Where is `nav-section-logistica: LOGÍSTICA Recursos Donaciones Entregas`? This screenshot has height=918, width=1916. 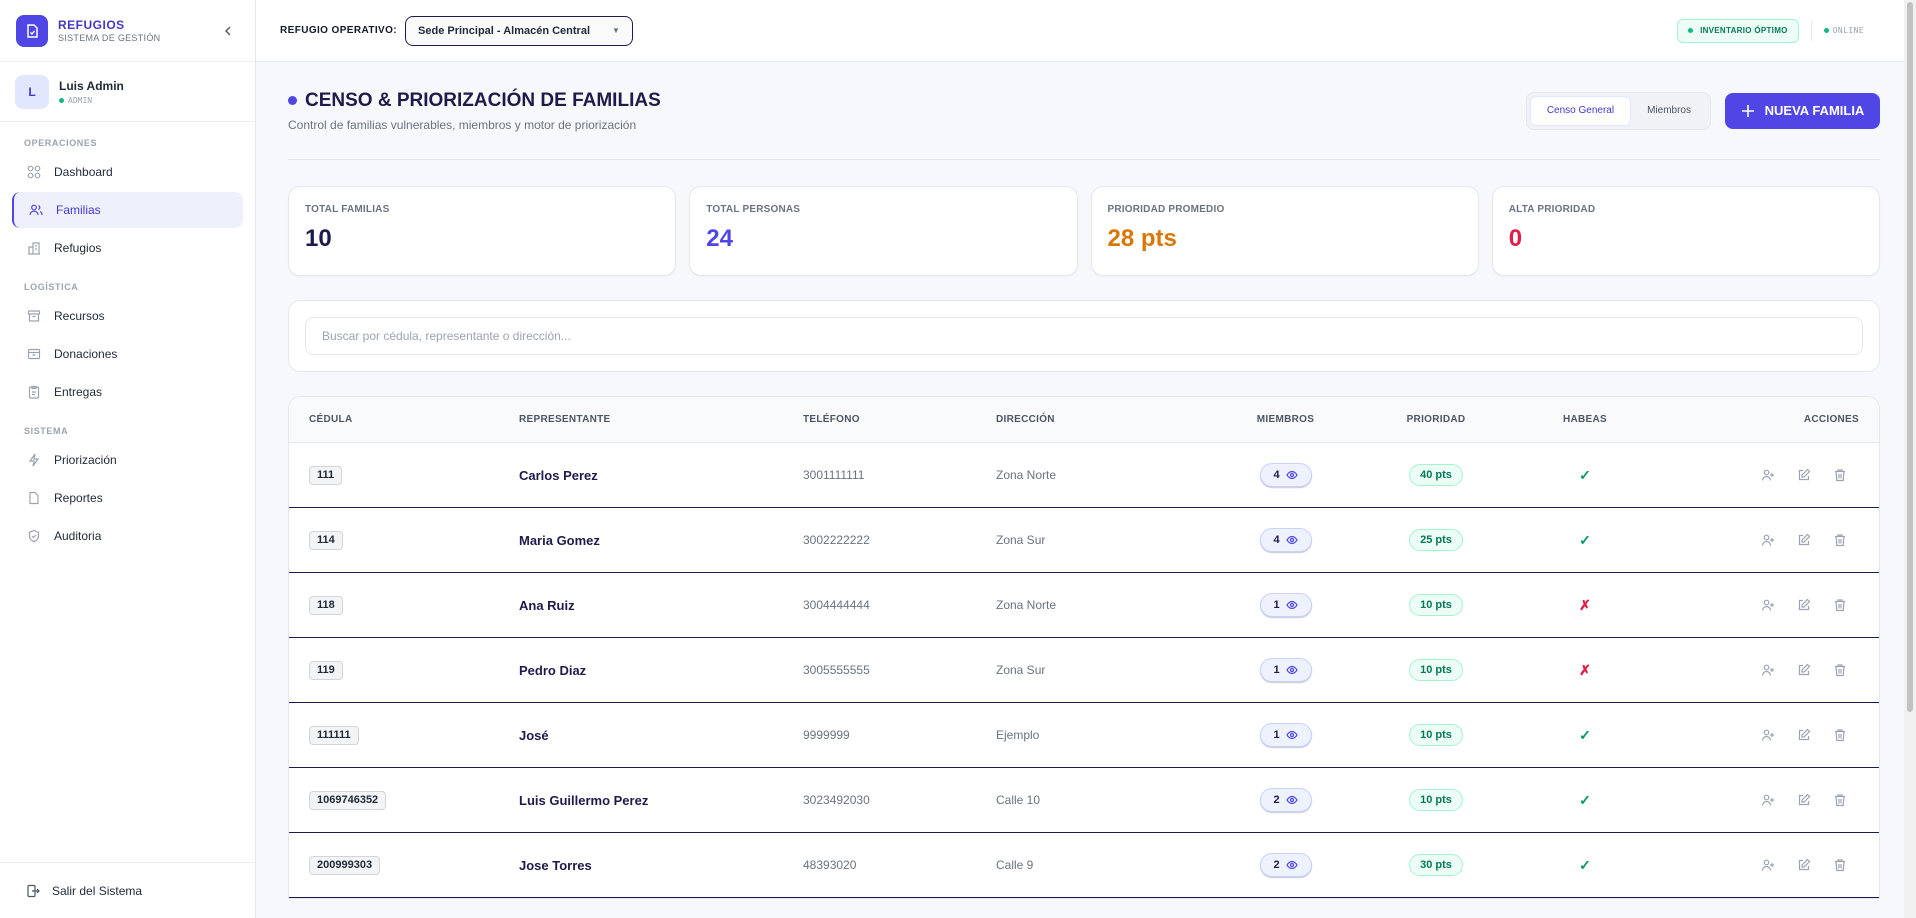 nav-section-logistica: LOGÍSTICA Recursos Donaciones Entregas is located at coordinates (127, 346).